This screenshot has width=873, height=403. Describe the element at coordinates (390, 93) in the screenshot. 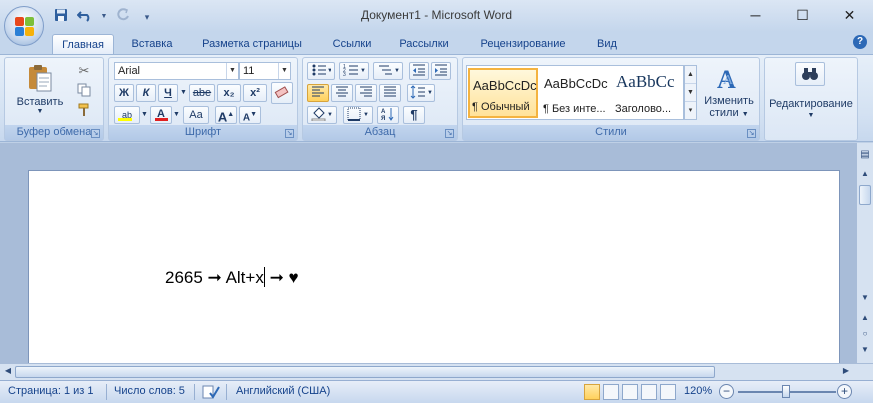

I see `justify-button` at that location.